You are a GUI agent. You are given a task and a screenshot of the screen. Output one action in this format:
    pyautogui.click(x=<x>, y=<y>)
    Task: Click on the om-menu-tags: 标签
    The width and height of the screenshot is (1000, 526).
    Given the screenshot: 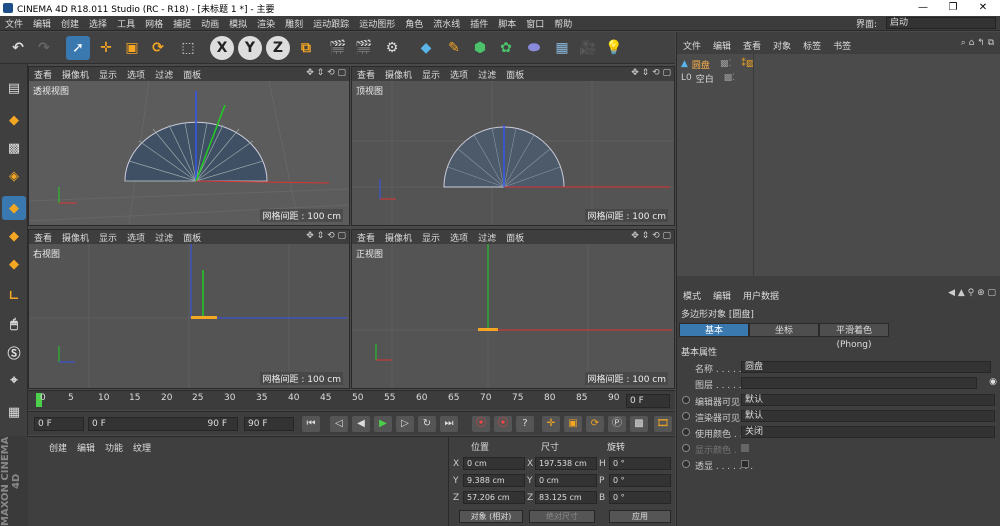 What is the action you would take?
    pyautogui.click(x=812, y=45)
    